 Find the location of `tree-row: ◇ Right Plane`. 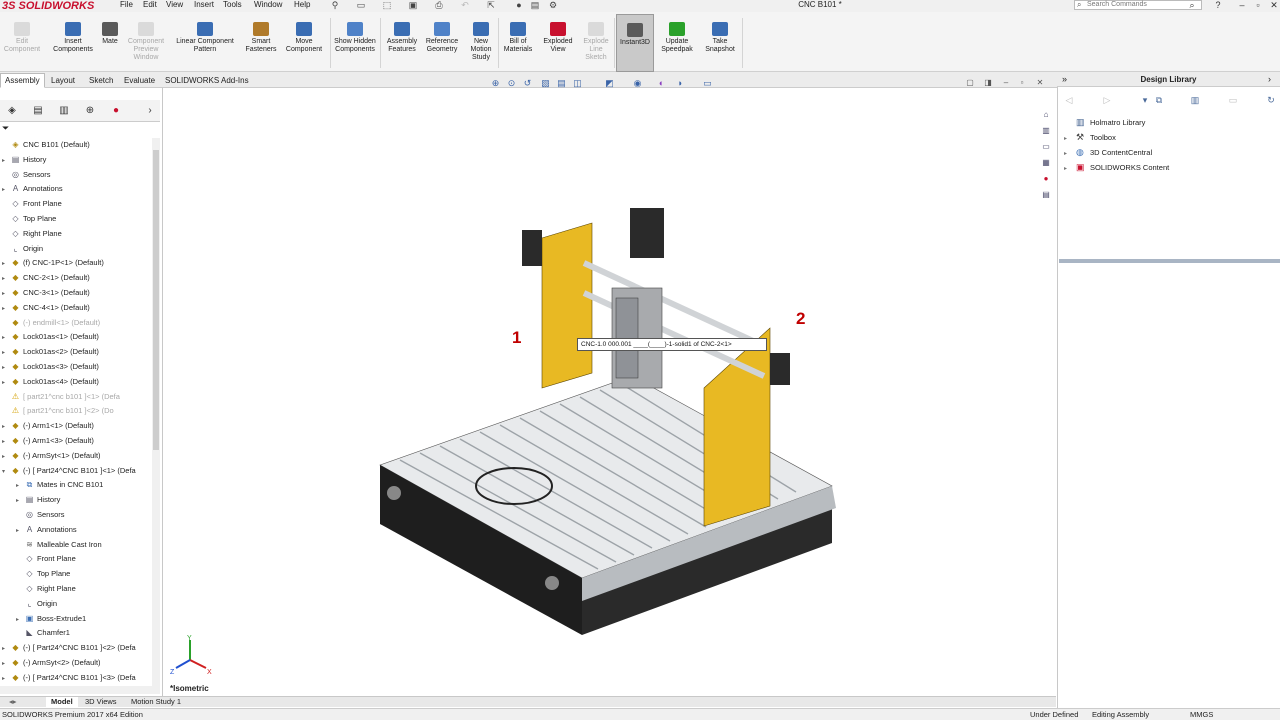

tree-row: ◇ Right Plane is located at coordinates (45, 589).